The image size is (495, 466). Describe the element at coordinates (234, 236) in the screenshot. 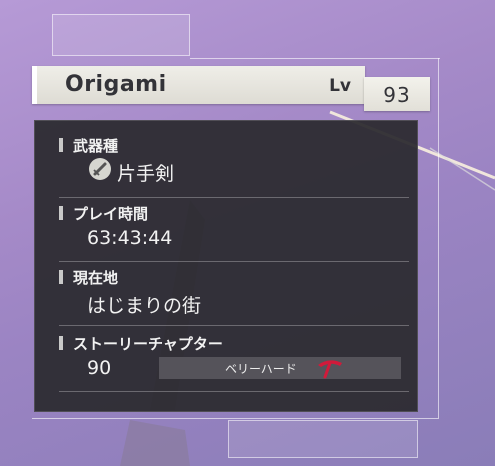

I see `play-time-section: プレイ時間 63:43:44` at that location.